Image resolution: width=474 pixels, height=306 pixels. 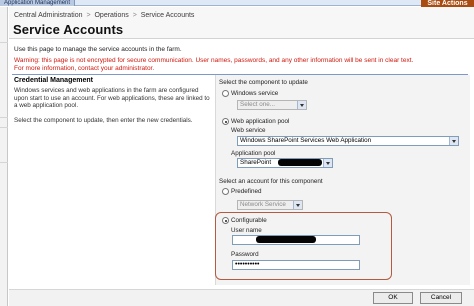 What do you see at coordinates (296, 265) in the screenshot?
I see `password-field: ••••••••••` at bounding box center [296, 265].